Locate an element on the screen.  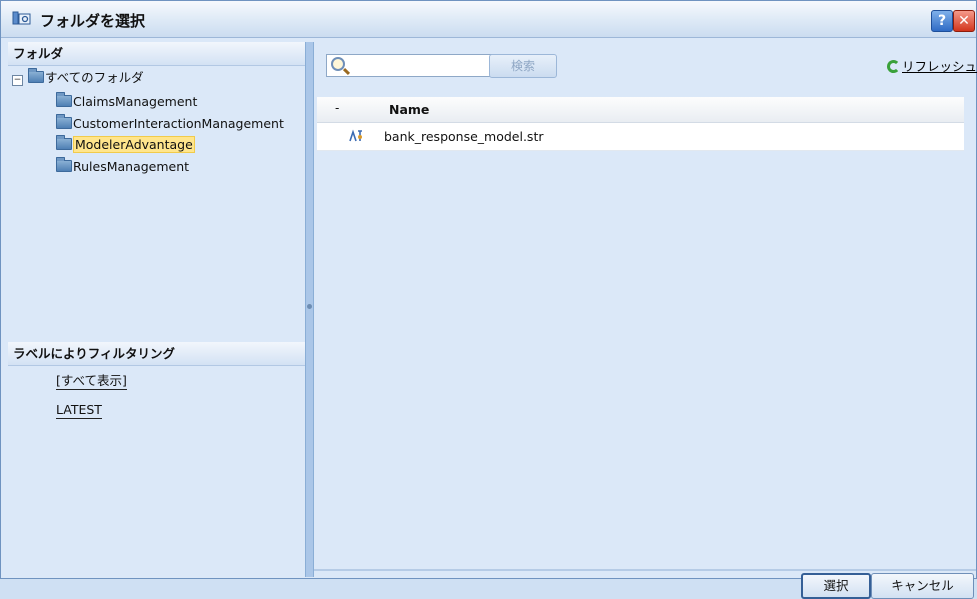
tree-item-label-selected: ModelerAdvantage is located at coordinates (134, 144).